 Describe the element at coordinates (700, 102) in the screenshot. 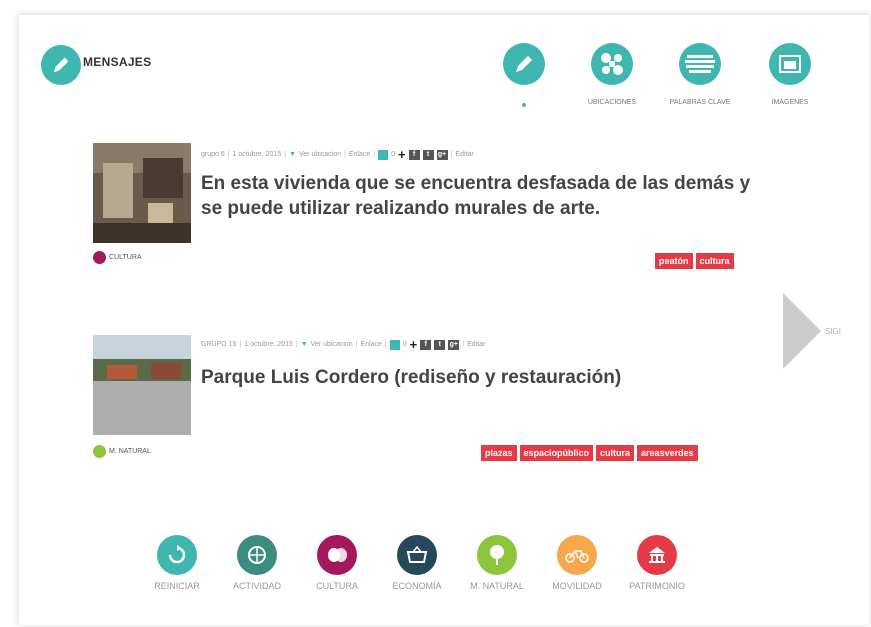

I see `header-keywords-label: PALABRAS CLAVE` at that location.